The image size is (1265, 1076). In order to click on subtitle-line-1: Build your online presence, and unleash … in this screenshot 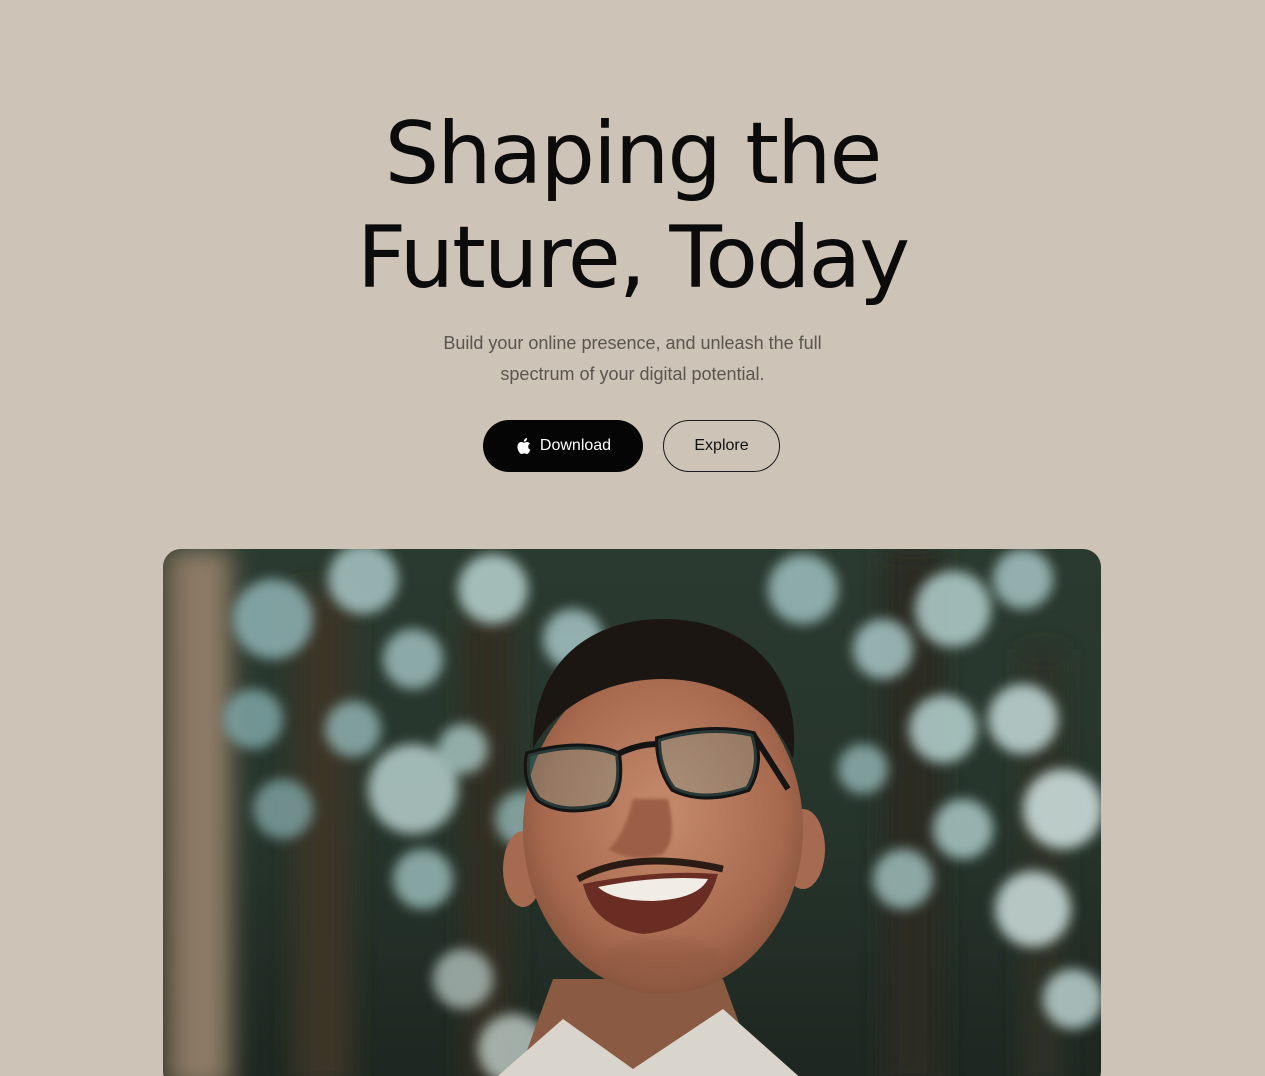, I will do `click(632, 343)`.